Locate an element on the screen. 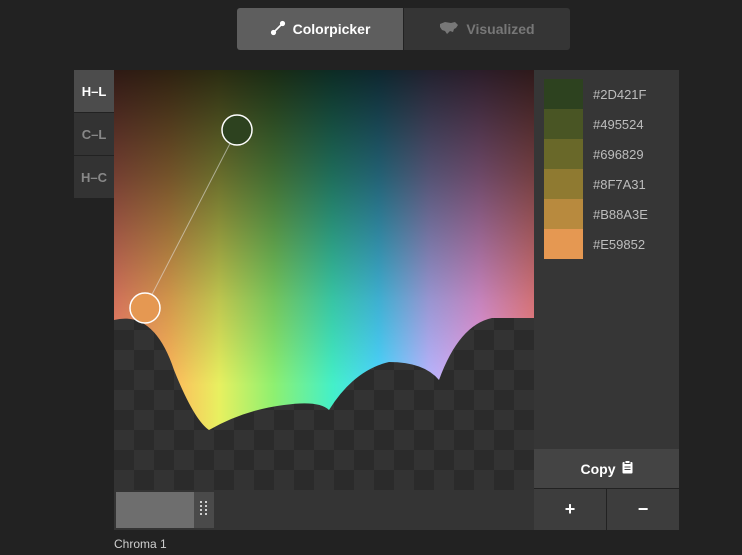  tab-h-l: H–L is located at coordinates (94, 91).